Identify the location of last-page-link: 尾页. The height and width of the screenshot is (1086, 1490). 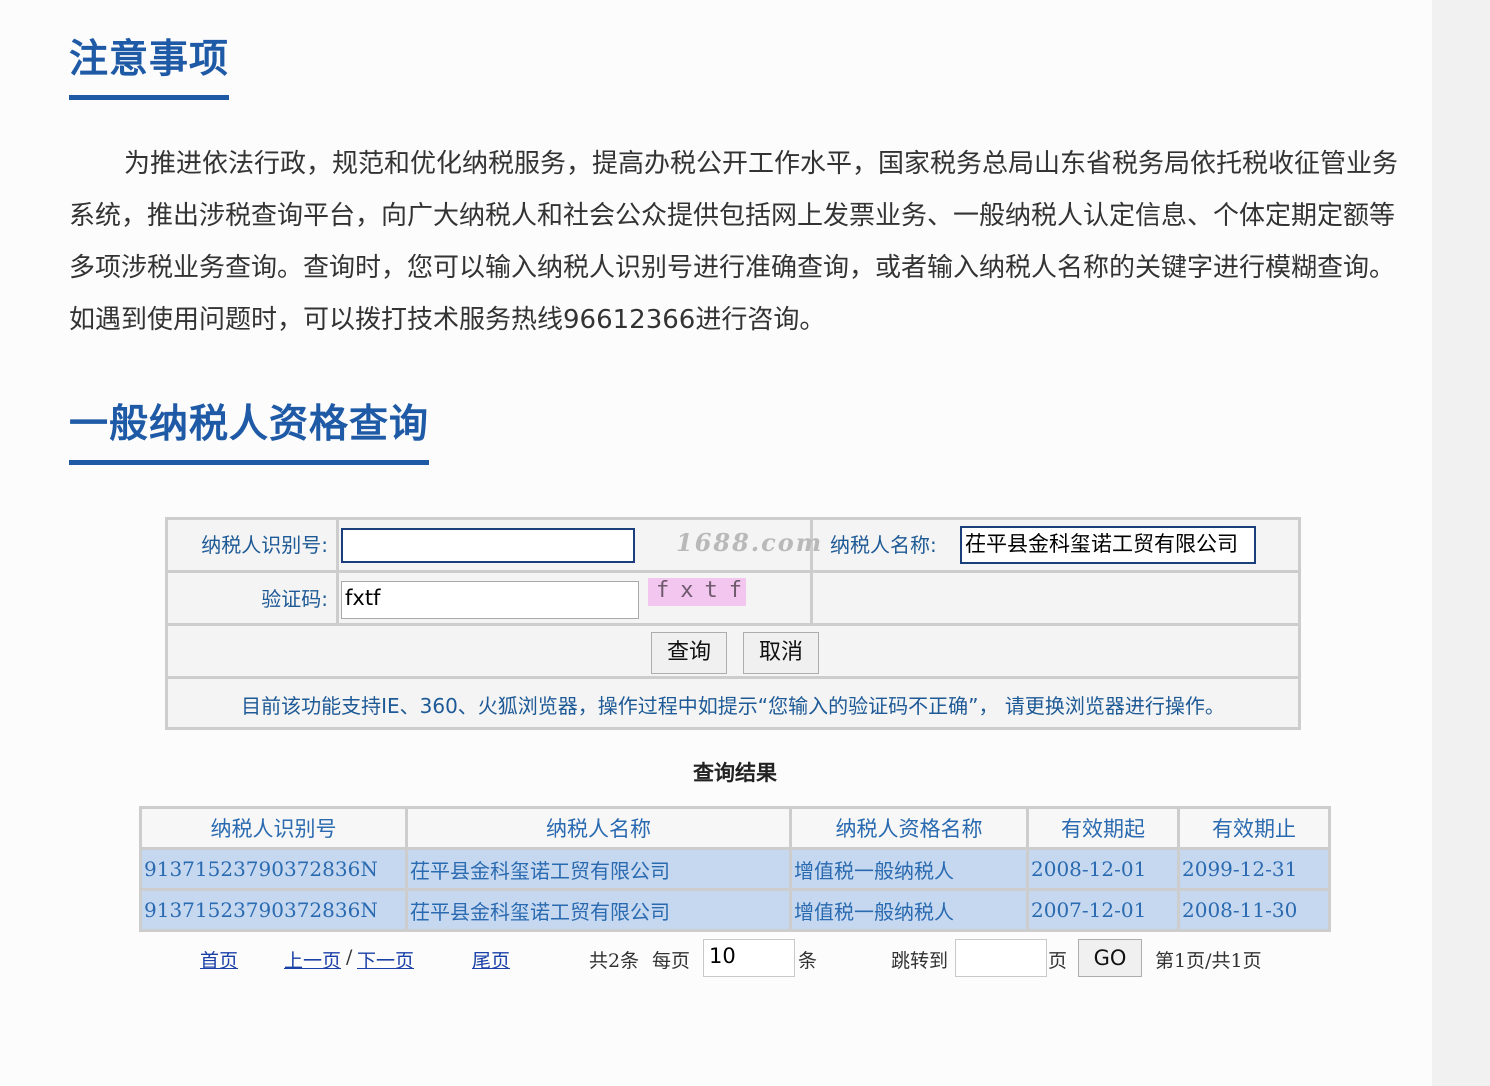
(491, 959).